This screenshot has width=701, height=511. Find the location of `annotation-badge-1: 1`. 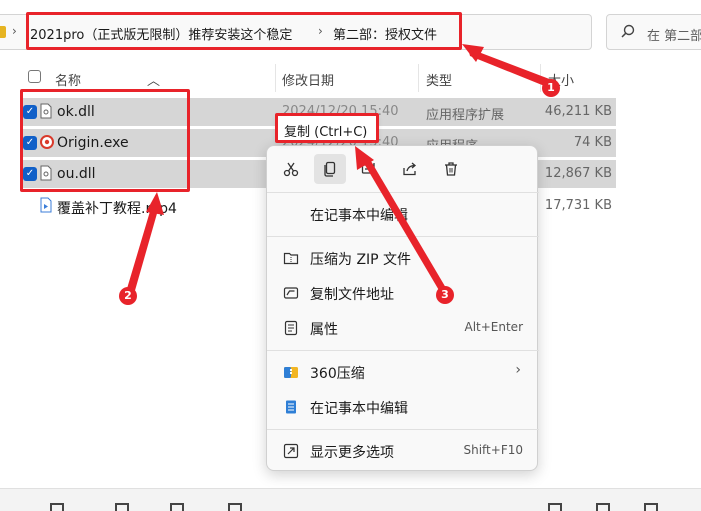

annotation-badge-1: 1 is located at coordinates (551, 88).